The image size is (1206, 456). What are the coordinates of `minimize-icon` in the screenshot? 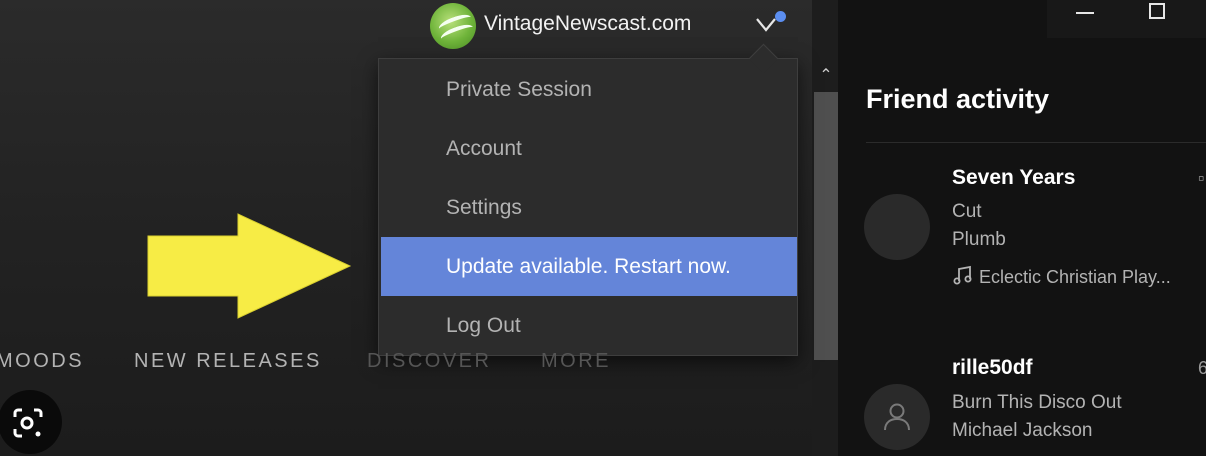 It's located at (1085, 13).